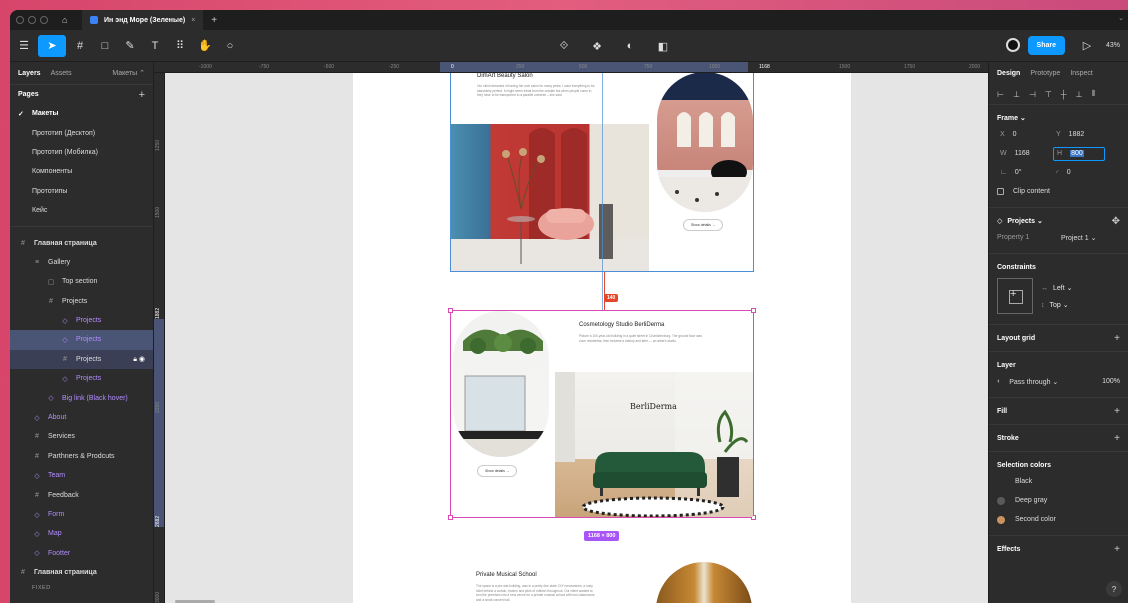 This screenshot has height=603, width=1128. What do you see at coordinates (230, 46) in the screenshot?
I see `comment-tool-icon: ○` at bounding box center [230, 46].